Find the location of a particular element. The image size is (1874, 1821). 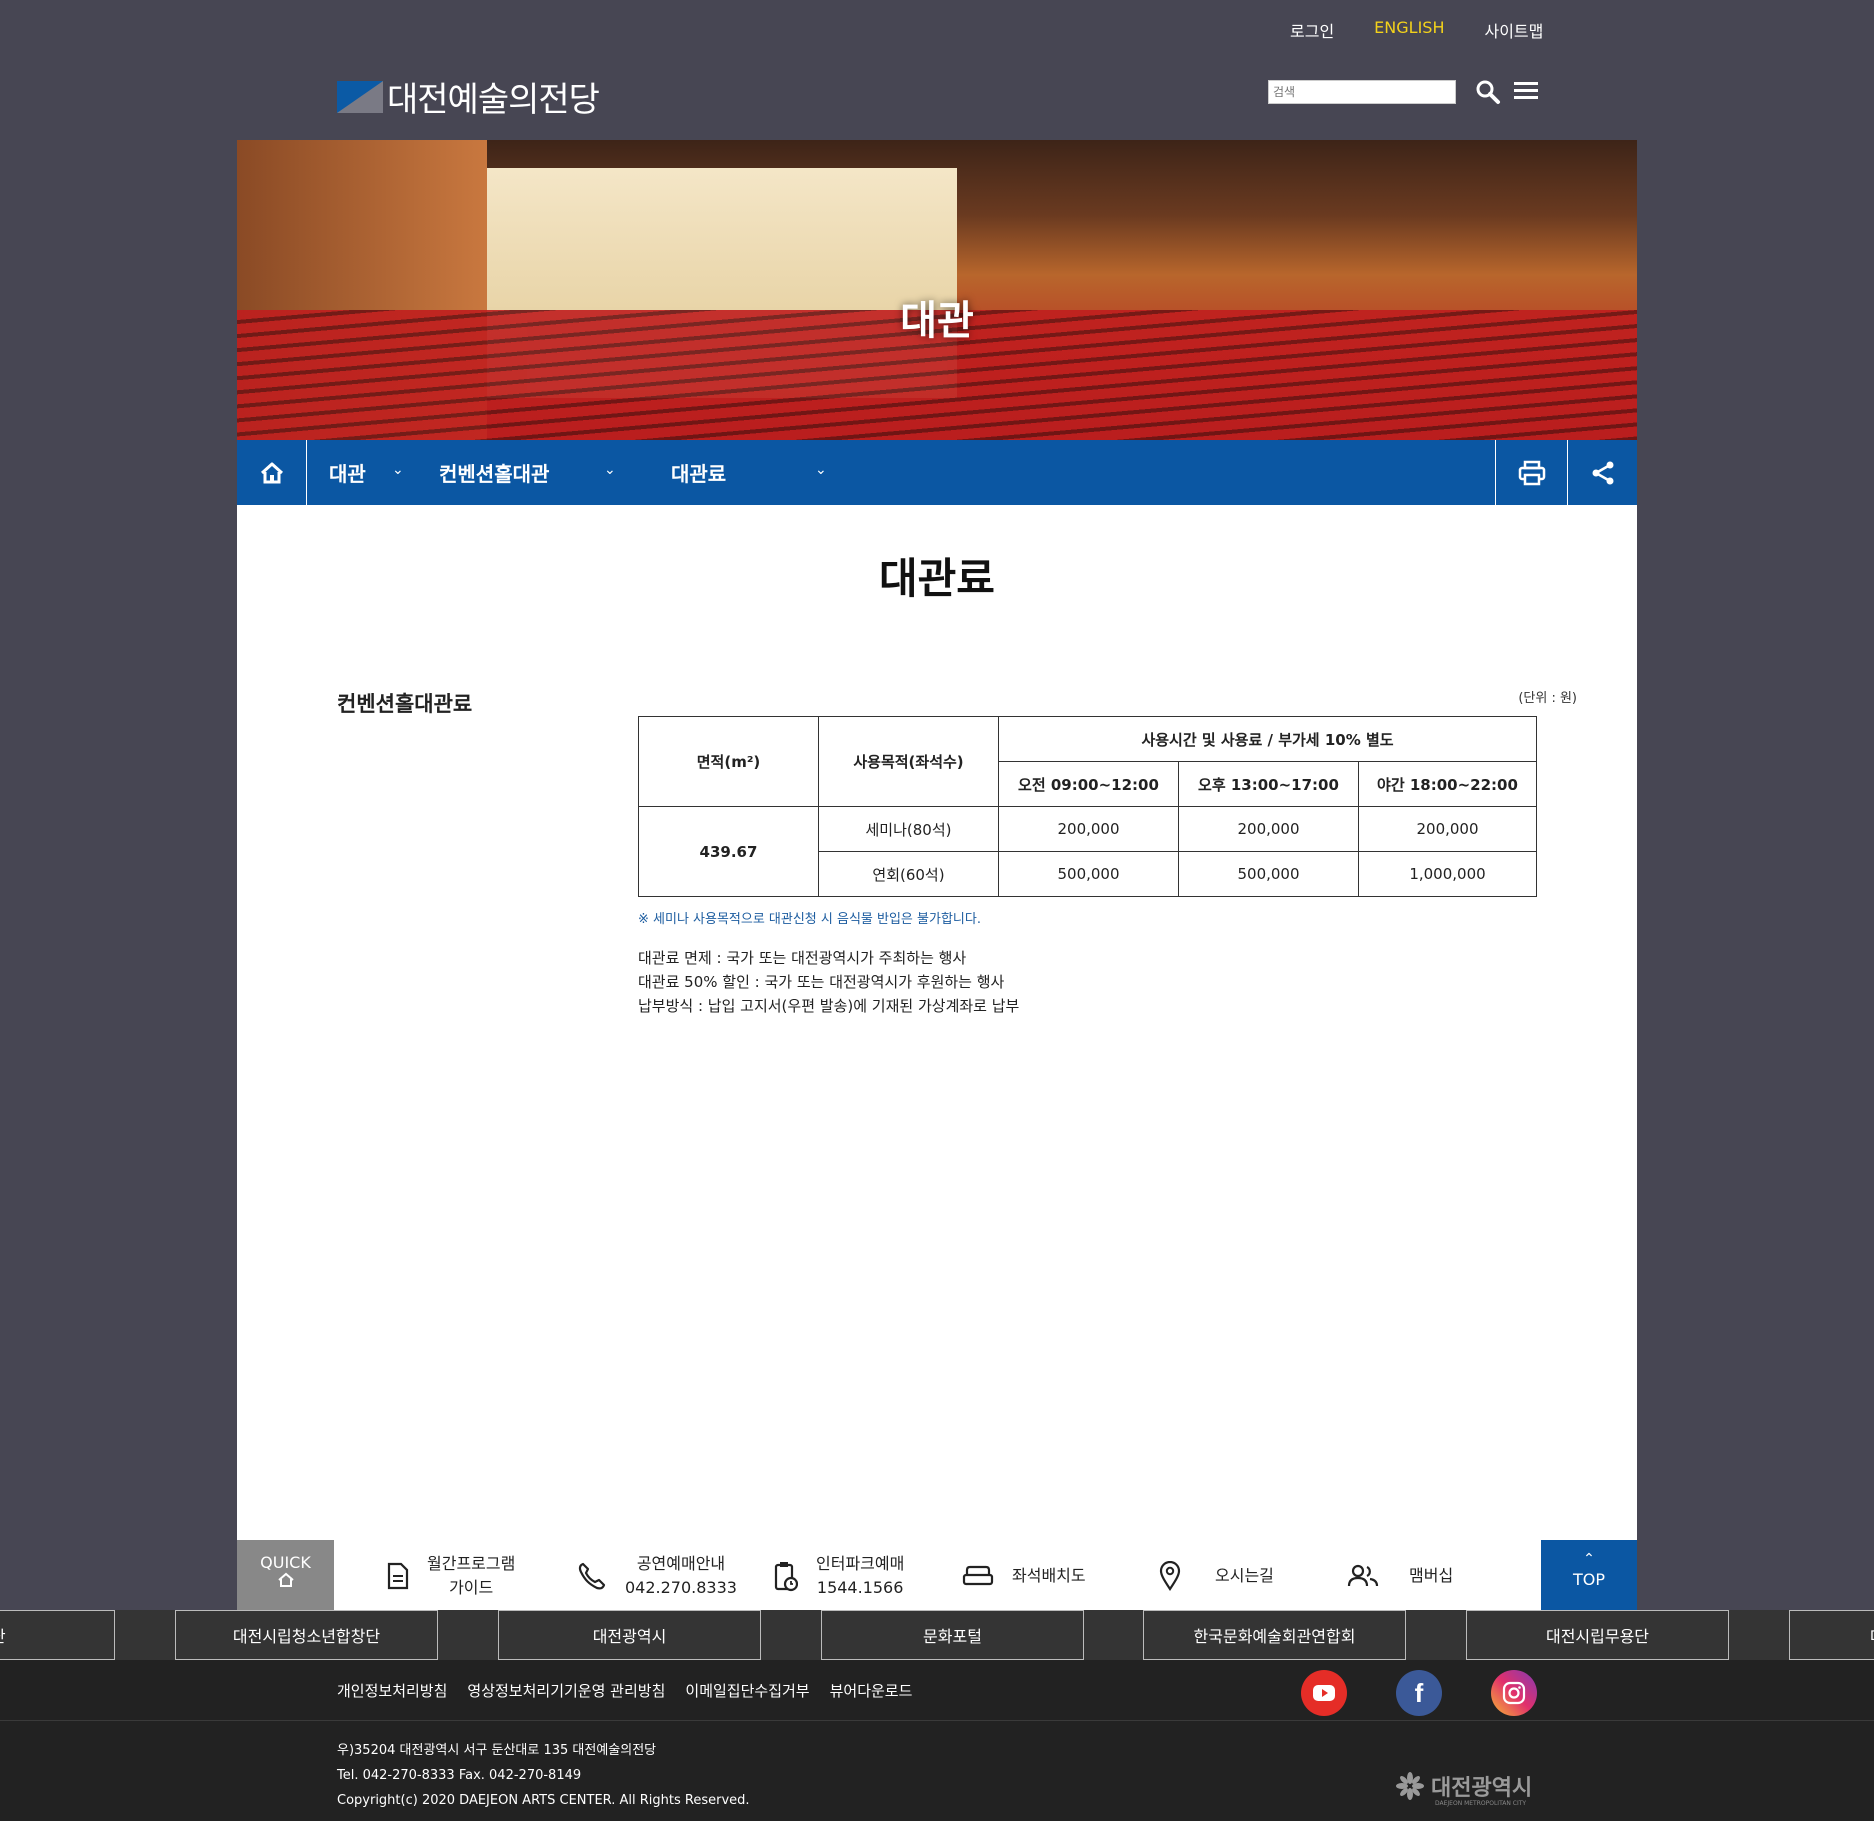

daejeon-city-logo: 대전광역시 DAEJEON METROPOLITAN CITY is located at coordinates (1464, 1788).